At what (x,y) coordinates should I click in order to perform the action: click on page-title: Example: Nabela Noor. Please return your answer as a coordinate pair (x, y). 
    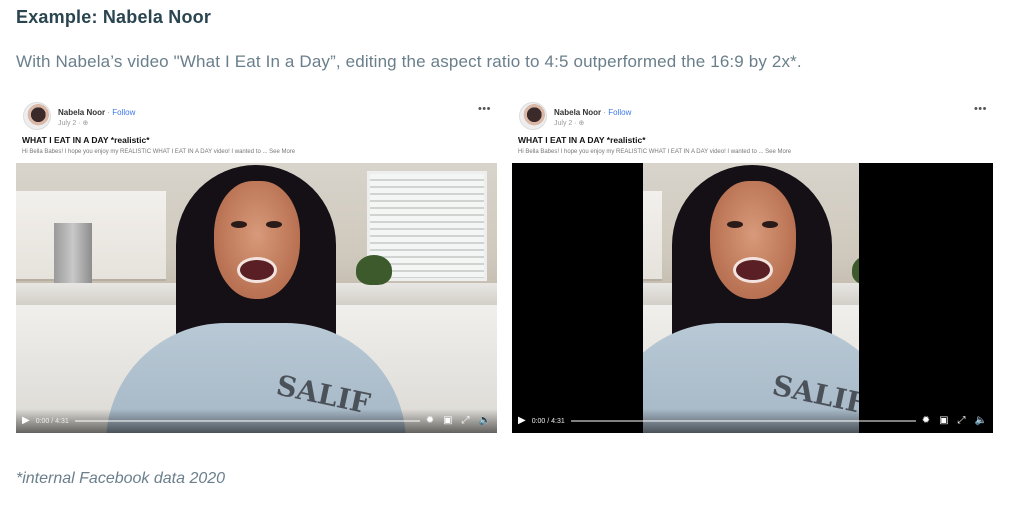
    Looking at the image, I should click on (114, 17).